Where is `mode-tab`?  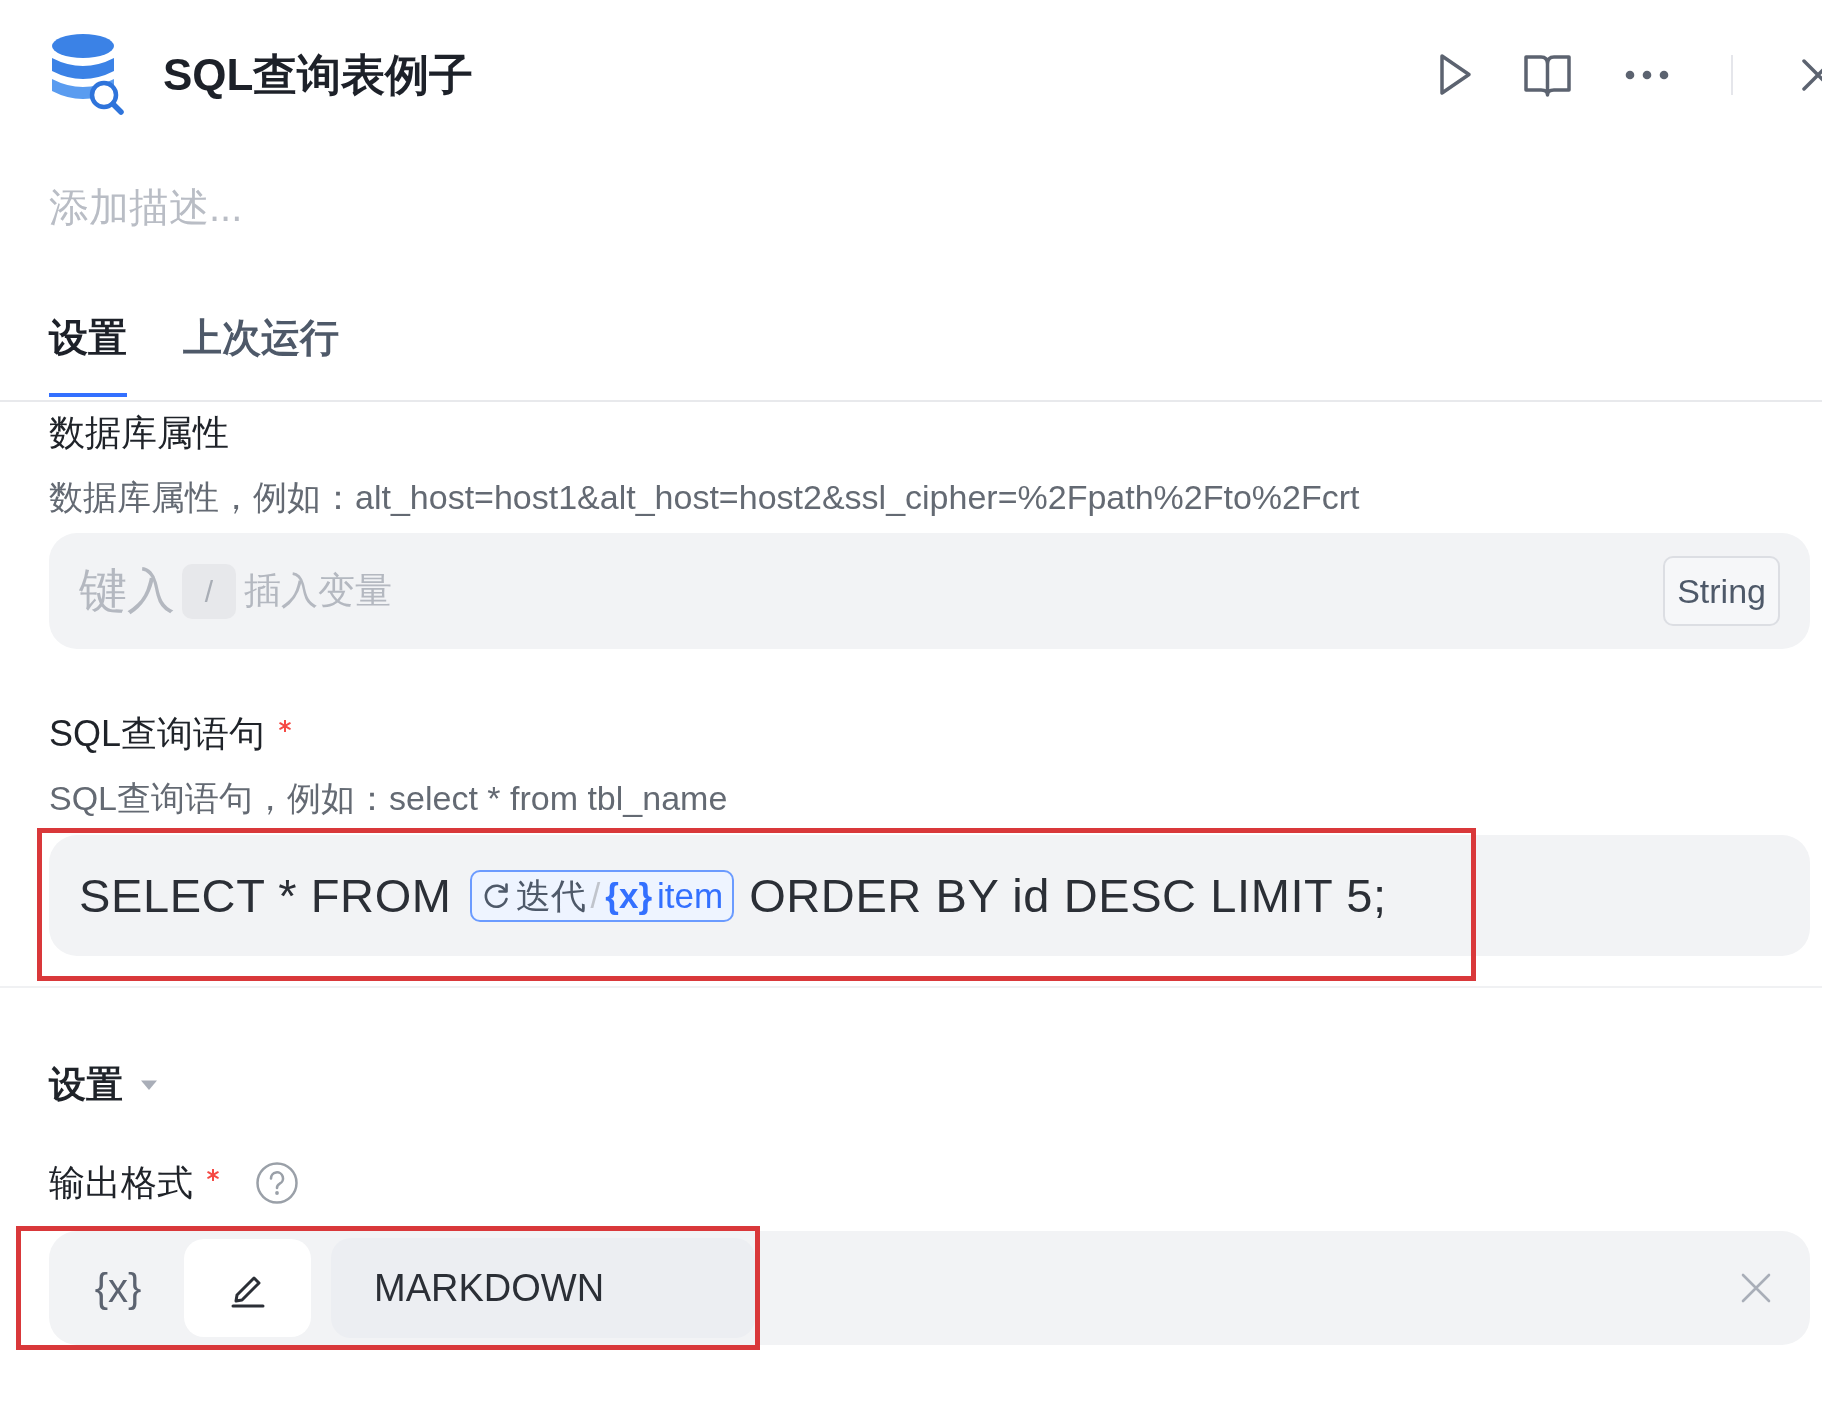
mode-tab is located at coordinates (247, 1288).